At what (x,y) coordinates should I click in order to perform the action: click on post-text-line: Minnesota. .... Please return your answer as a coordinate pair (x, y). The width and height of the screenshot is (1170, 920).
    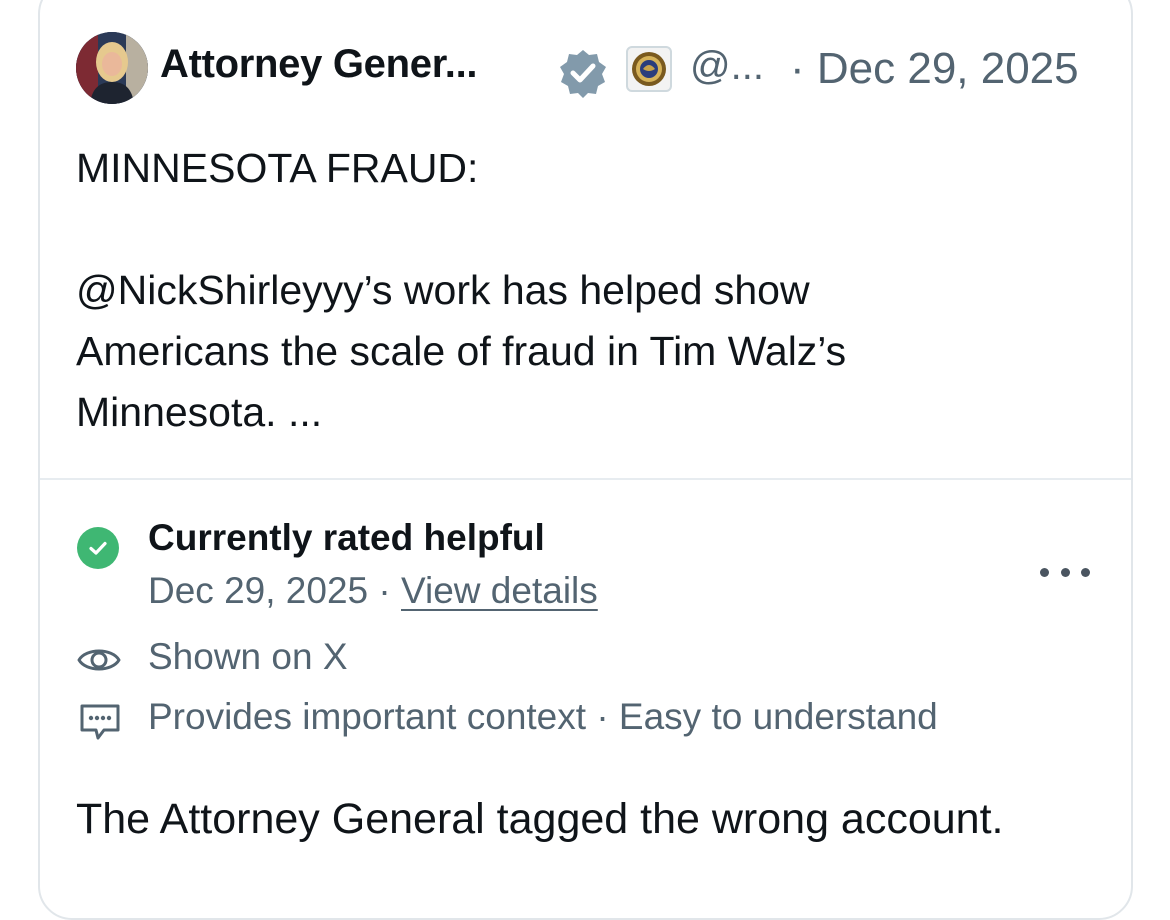
    Looking at the image, I should click on (199, 412).